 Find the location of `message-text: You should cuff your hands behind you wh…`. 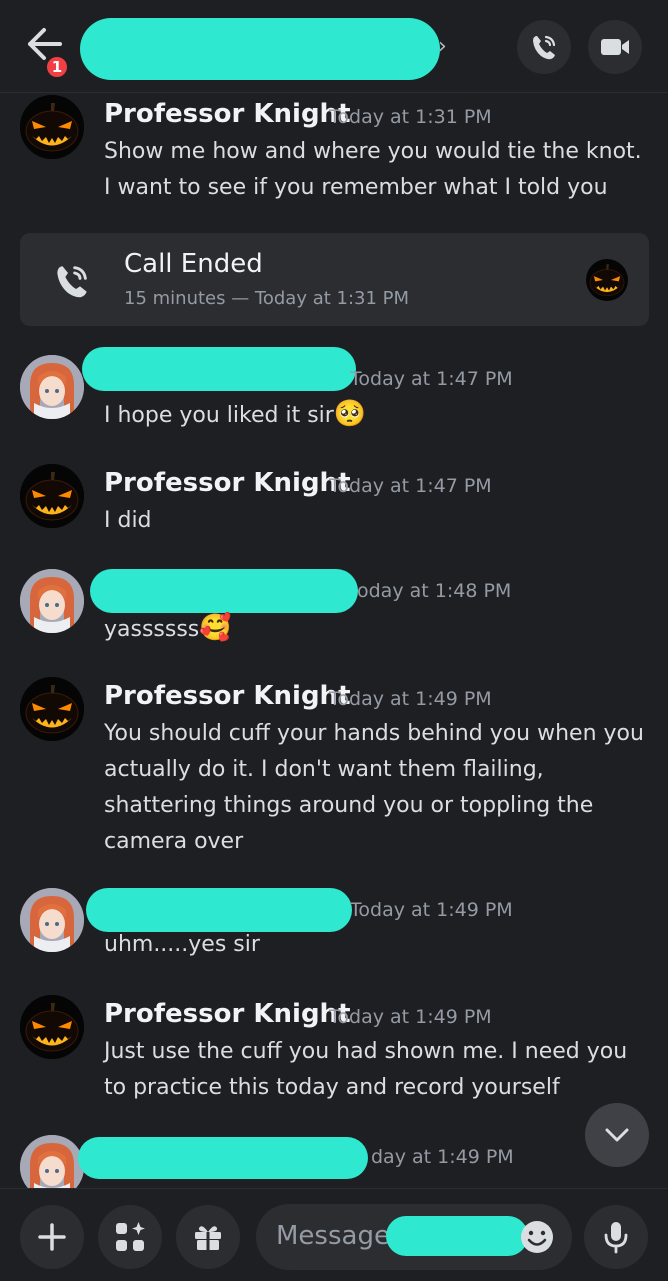

message-text: You should cuff your hands behind you wh… is located at coordinates (374, 787).